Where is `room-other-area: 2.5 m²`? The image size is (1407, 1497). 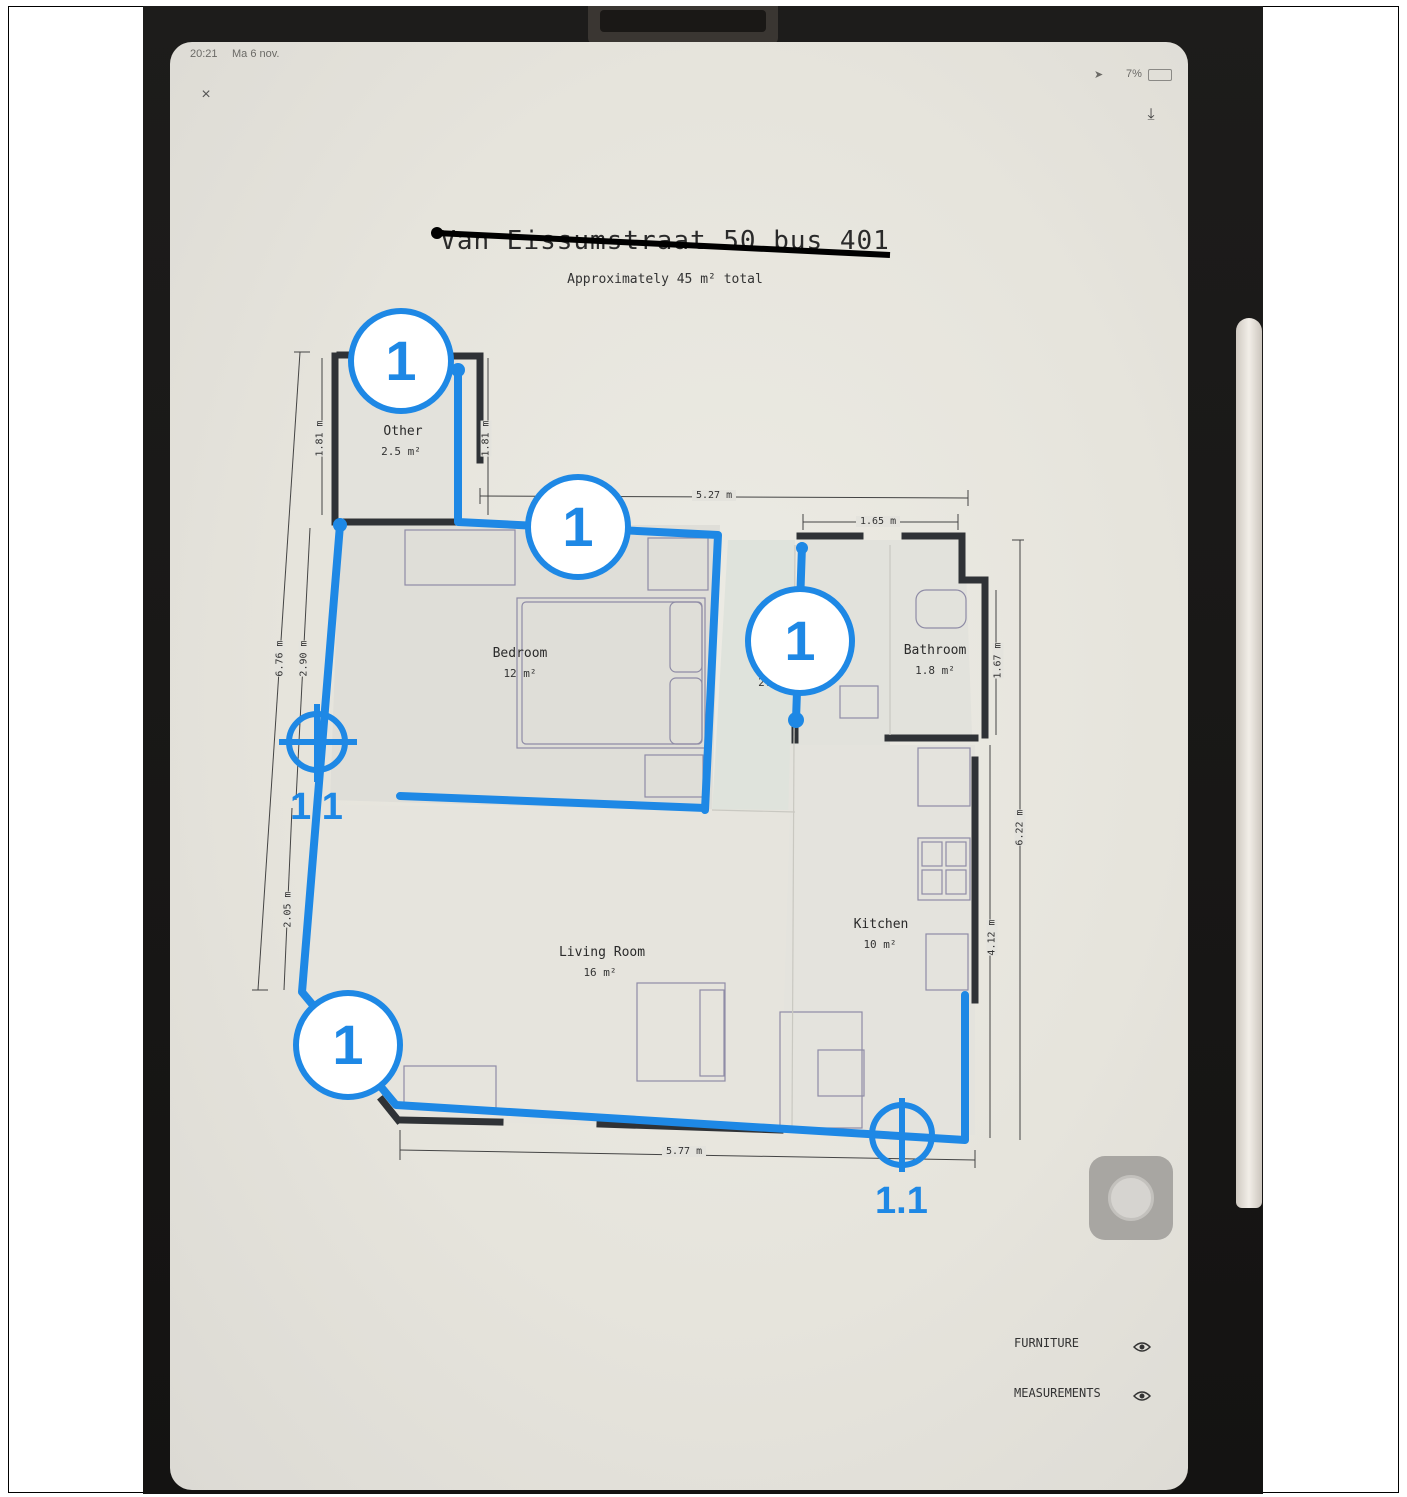 room-other-area: 2.5 m² is located at coordinates (401, 451).